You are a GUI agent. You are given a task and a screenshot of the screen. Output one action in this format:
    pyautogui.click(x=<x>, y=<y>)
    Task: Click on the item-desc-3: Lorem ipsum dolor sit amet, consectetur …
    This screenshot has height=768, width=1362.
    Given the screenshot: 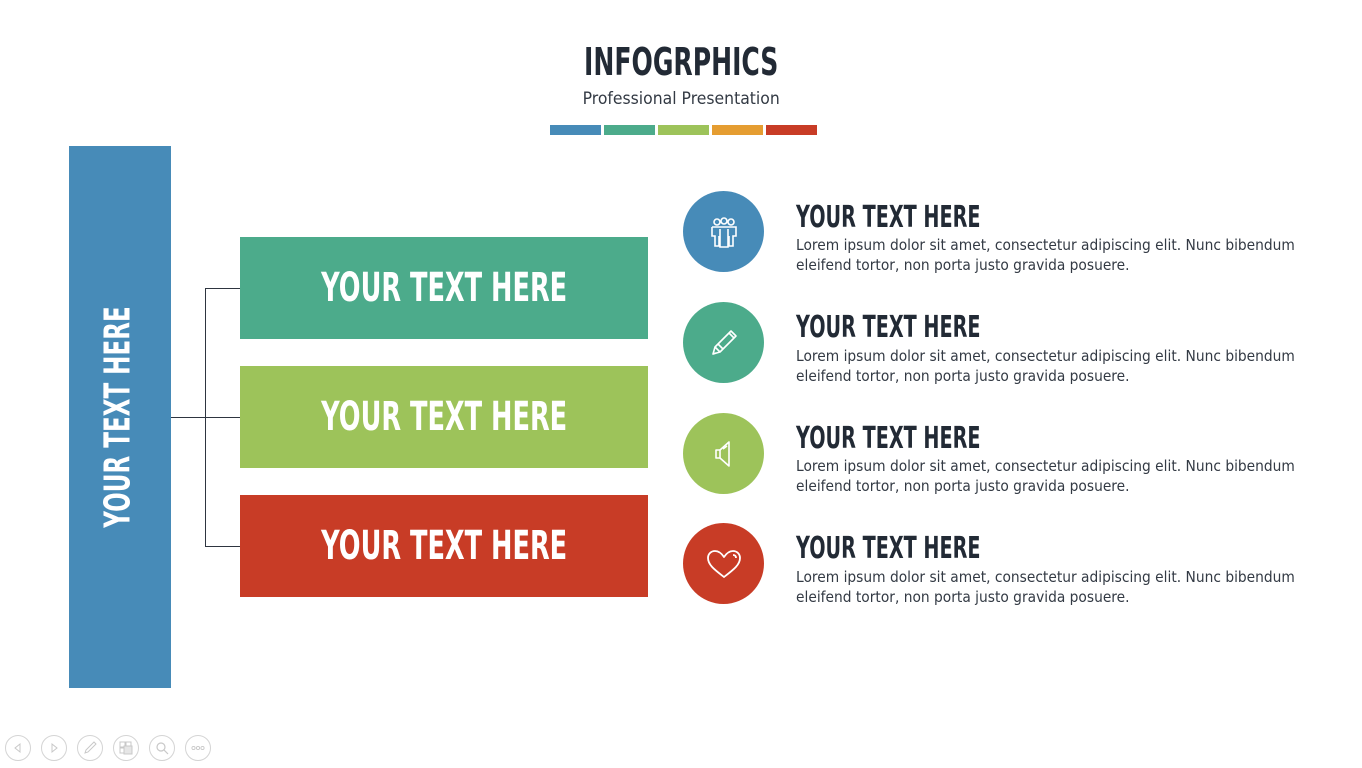 What is the action you would take?
    pyautogui.click(x=1045, y=476)
    